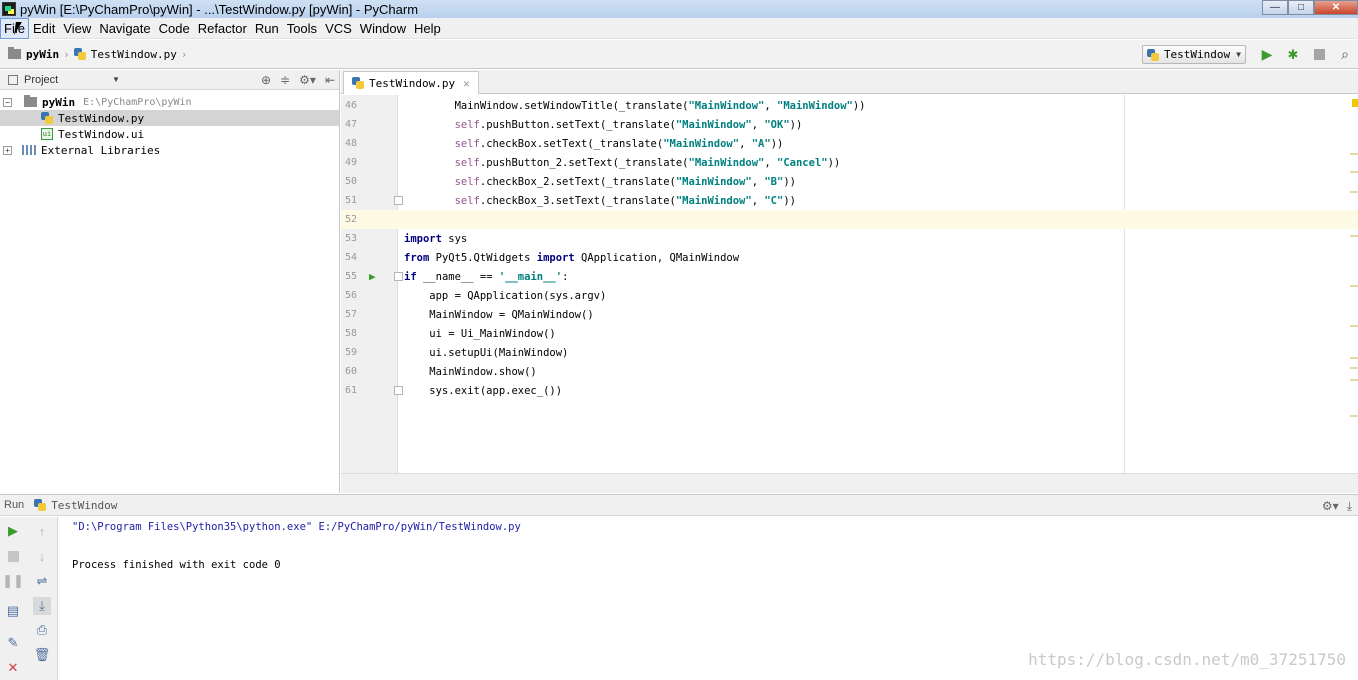 The width and height of the screenshot is (1358, 680). What do you see at coordinates (222, 28) in the screenshot?
I see `menu-refactor: Refactor` at bounding box center [222, 28].